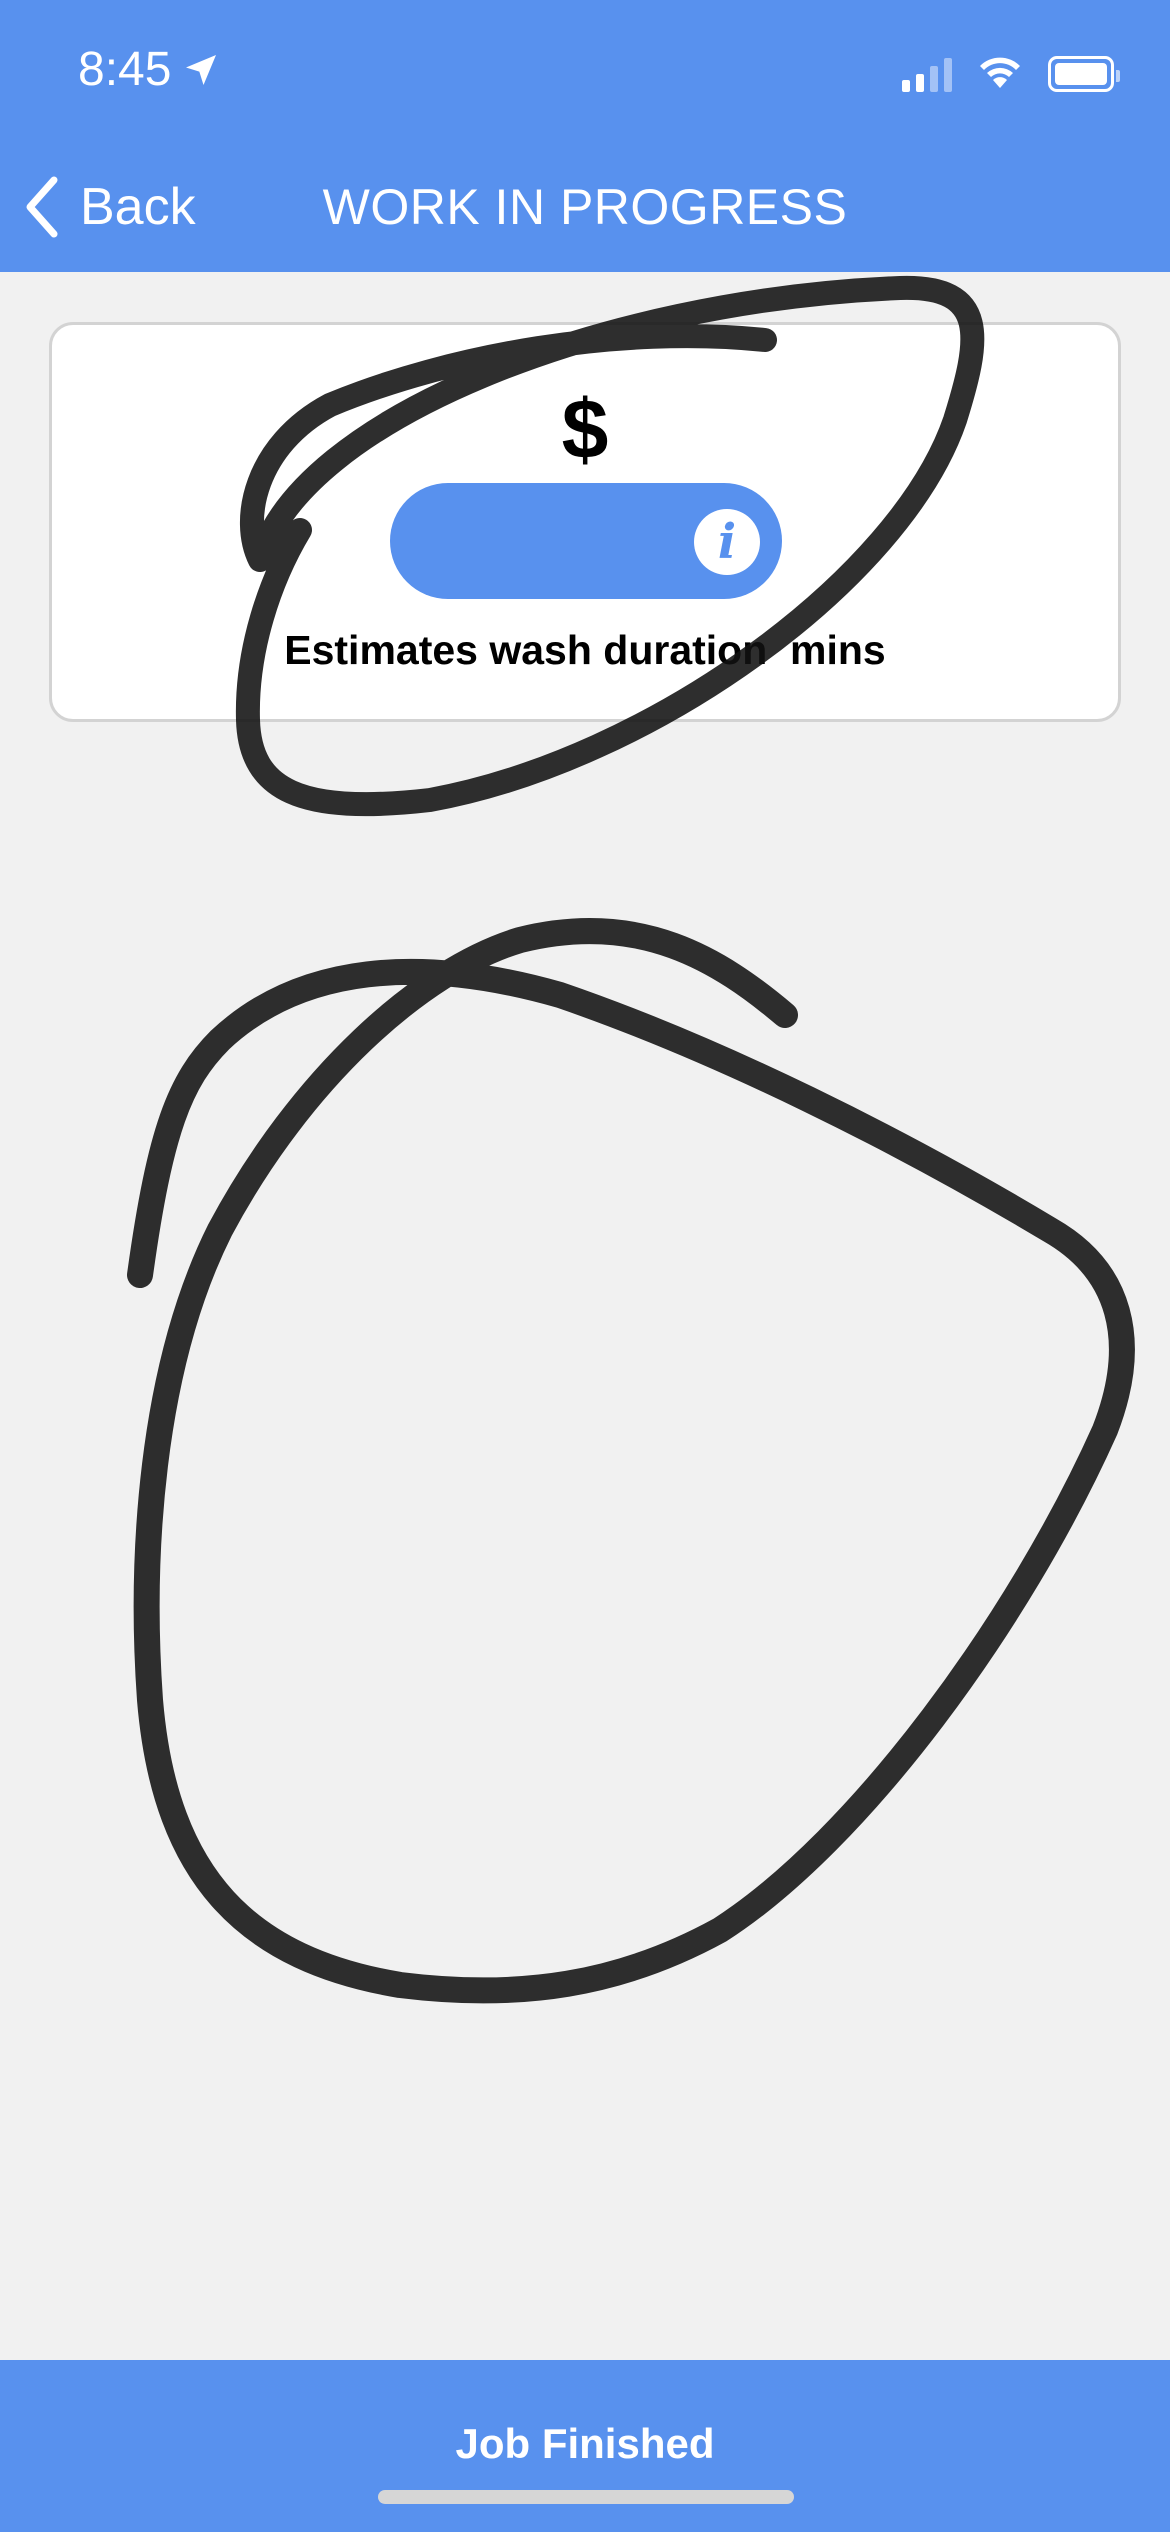 This screenshot has height=2532, width=1170. I want to click on job-finished-button: Job Finished, so click(585, 2446).